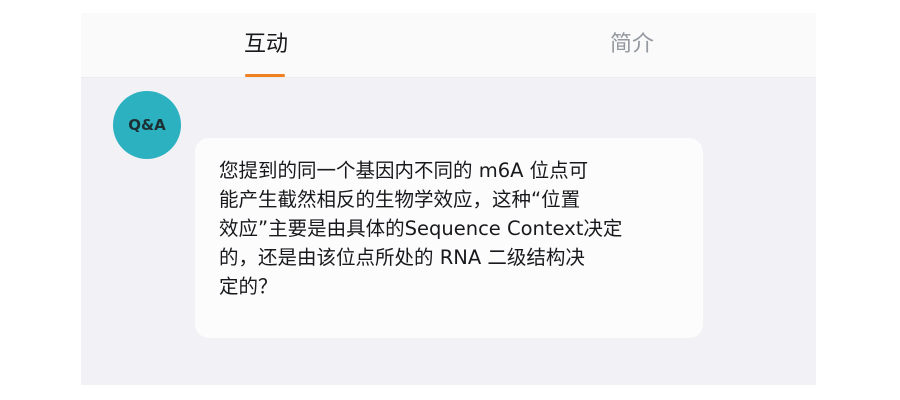  I want to click on qa-avatar: Q&A, so click(147, 125).